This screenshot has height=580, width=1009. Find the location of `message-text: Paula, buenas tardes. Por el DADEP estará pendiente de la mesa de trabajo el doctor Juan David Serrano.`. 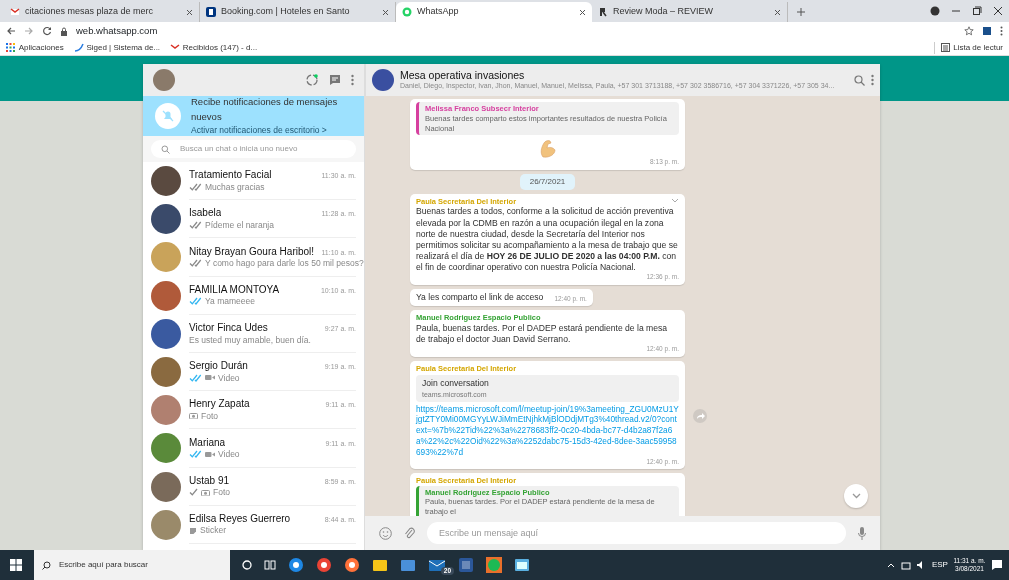

message-text: Paula, buenas tardes. Por el DADEP estará pendiente de la mesa de trabajo el doctor Juan David Serrano. is located at coordinates (542, 334).